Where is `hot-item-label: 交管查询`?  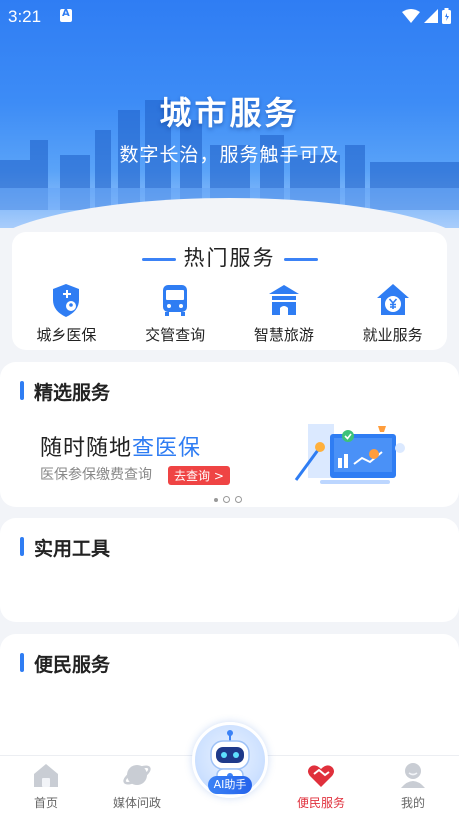 hot-item-label: 交管查询 is located at coordinates (175, 335).